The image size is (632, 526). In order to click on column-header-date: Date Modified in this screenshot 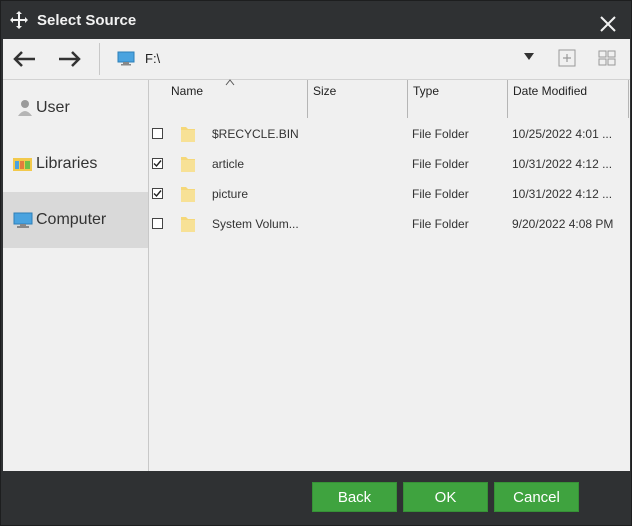, I will do `click(568, 99)`.